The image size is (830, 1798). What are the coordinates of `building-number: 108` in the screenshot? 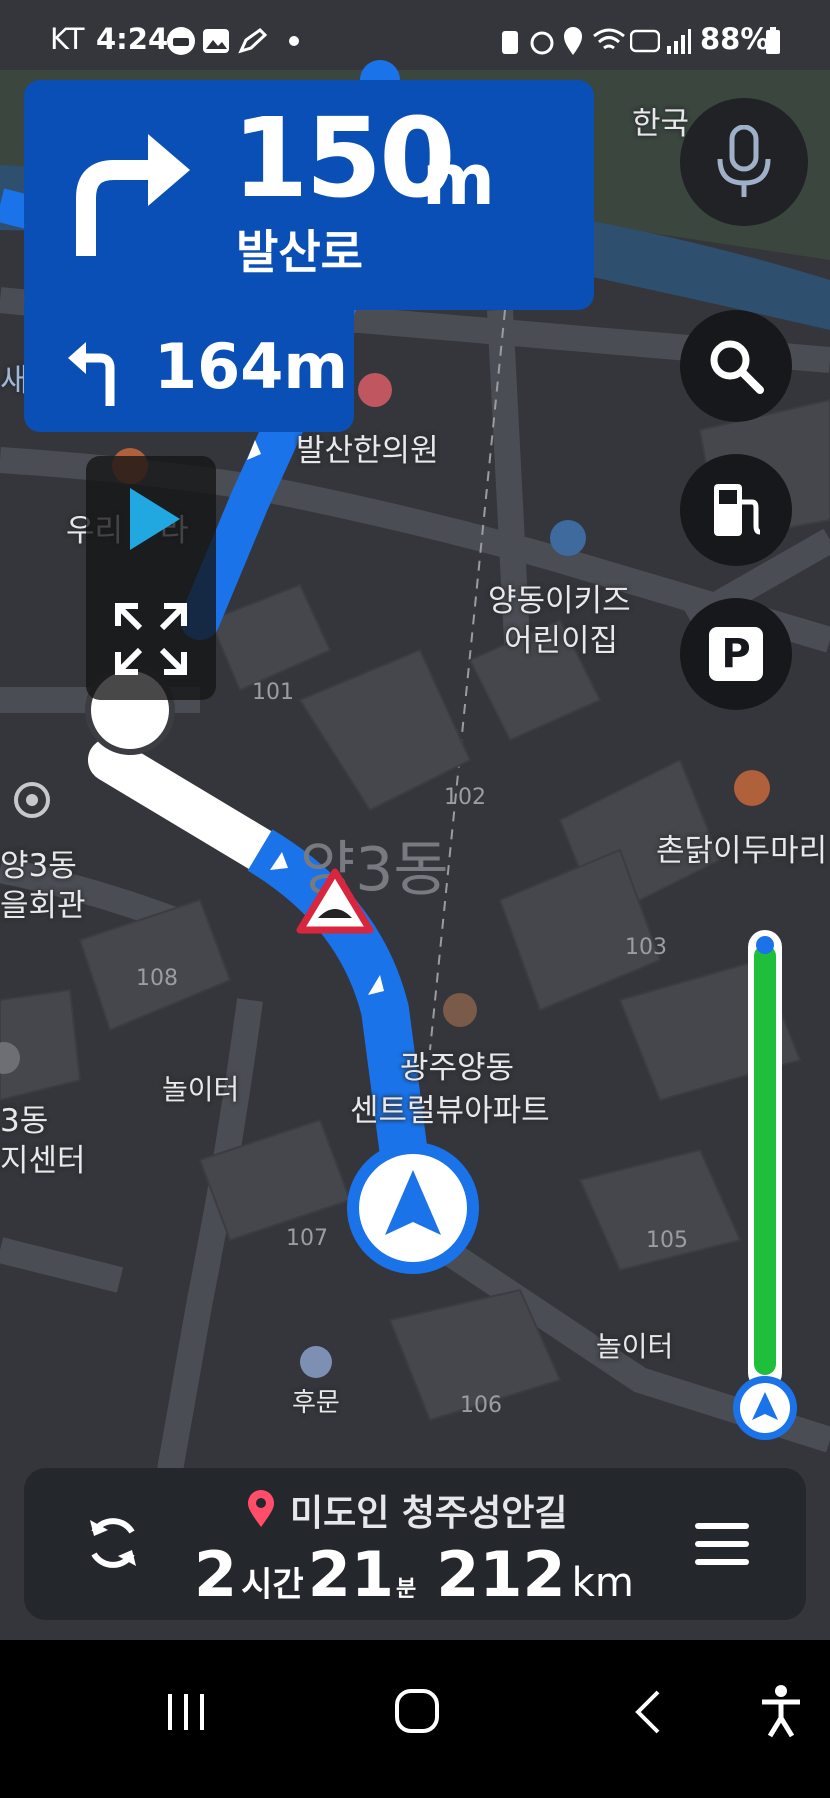 It's located at (157, 978).